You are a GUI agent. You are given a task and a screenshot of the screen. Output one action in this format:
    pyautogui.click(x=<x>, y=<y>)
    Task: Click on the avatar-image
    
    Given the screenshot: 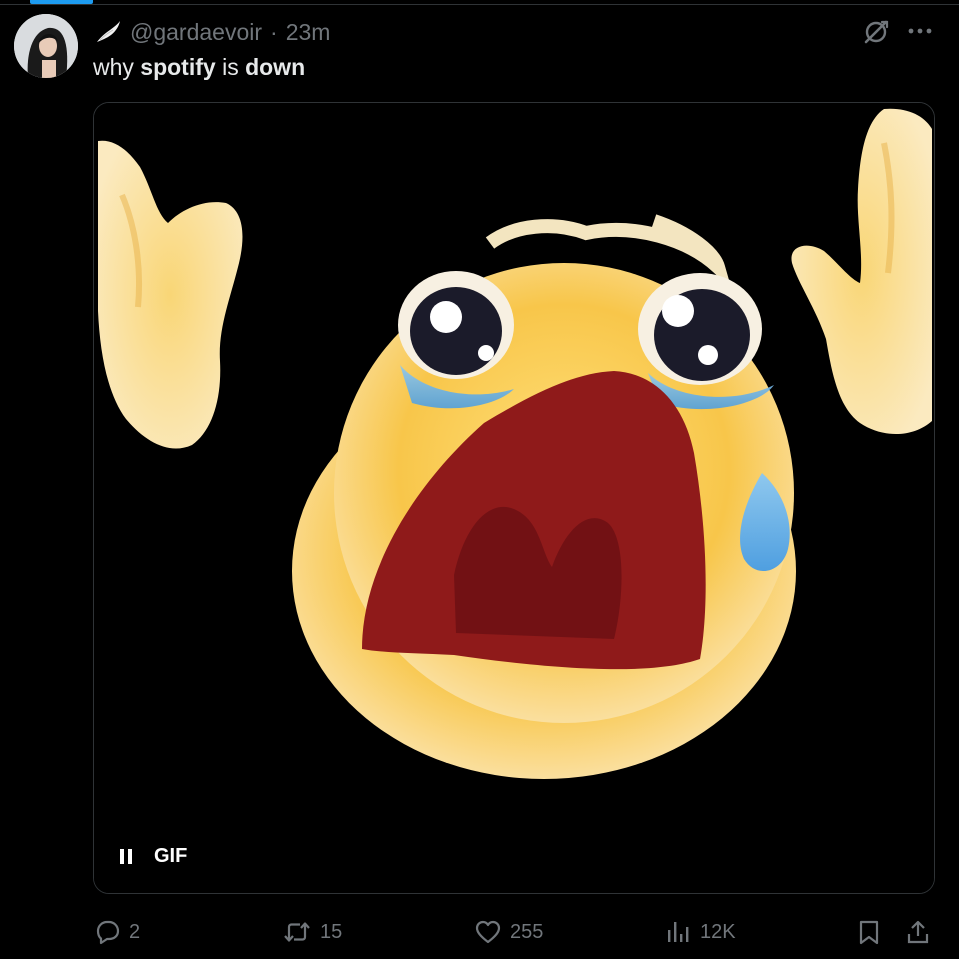 What is the action you would take?
    pyautogui.click(x=46, y=46)
    